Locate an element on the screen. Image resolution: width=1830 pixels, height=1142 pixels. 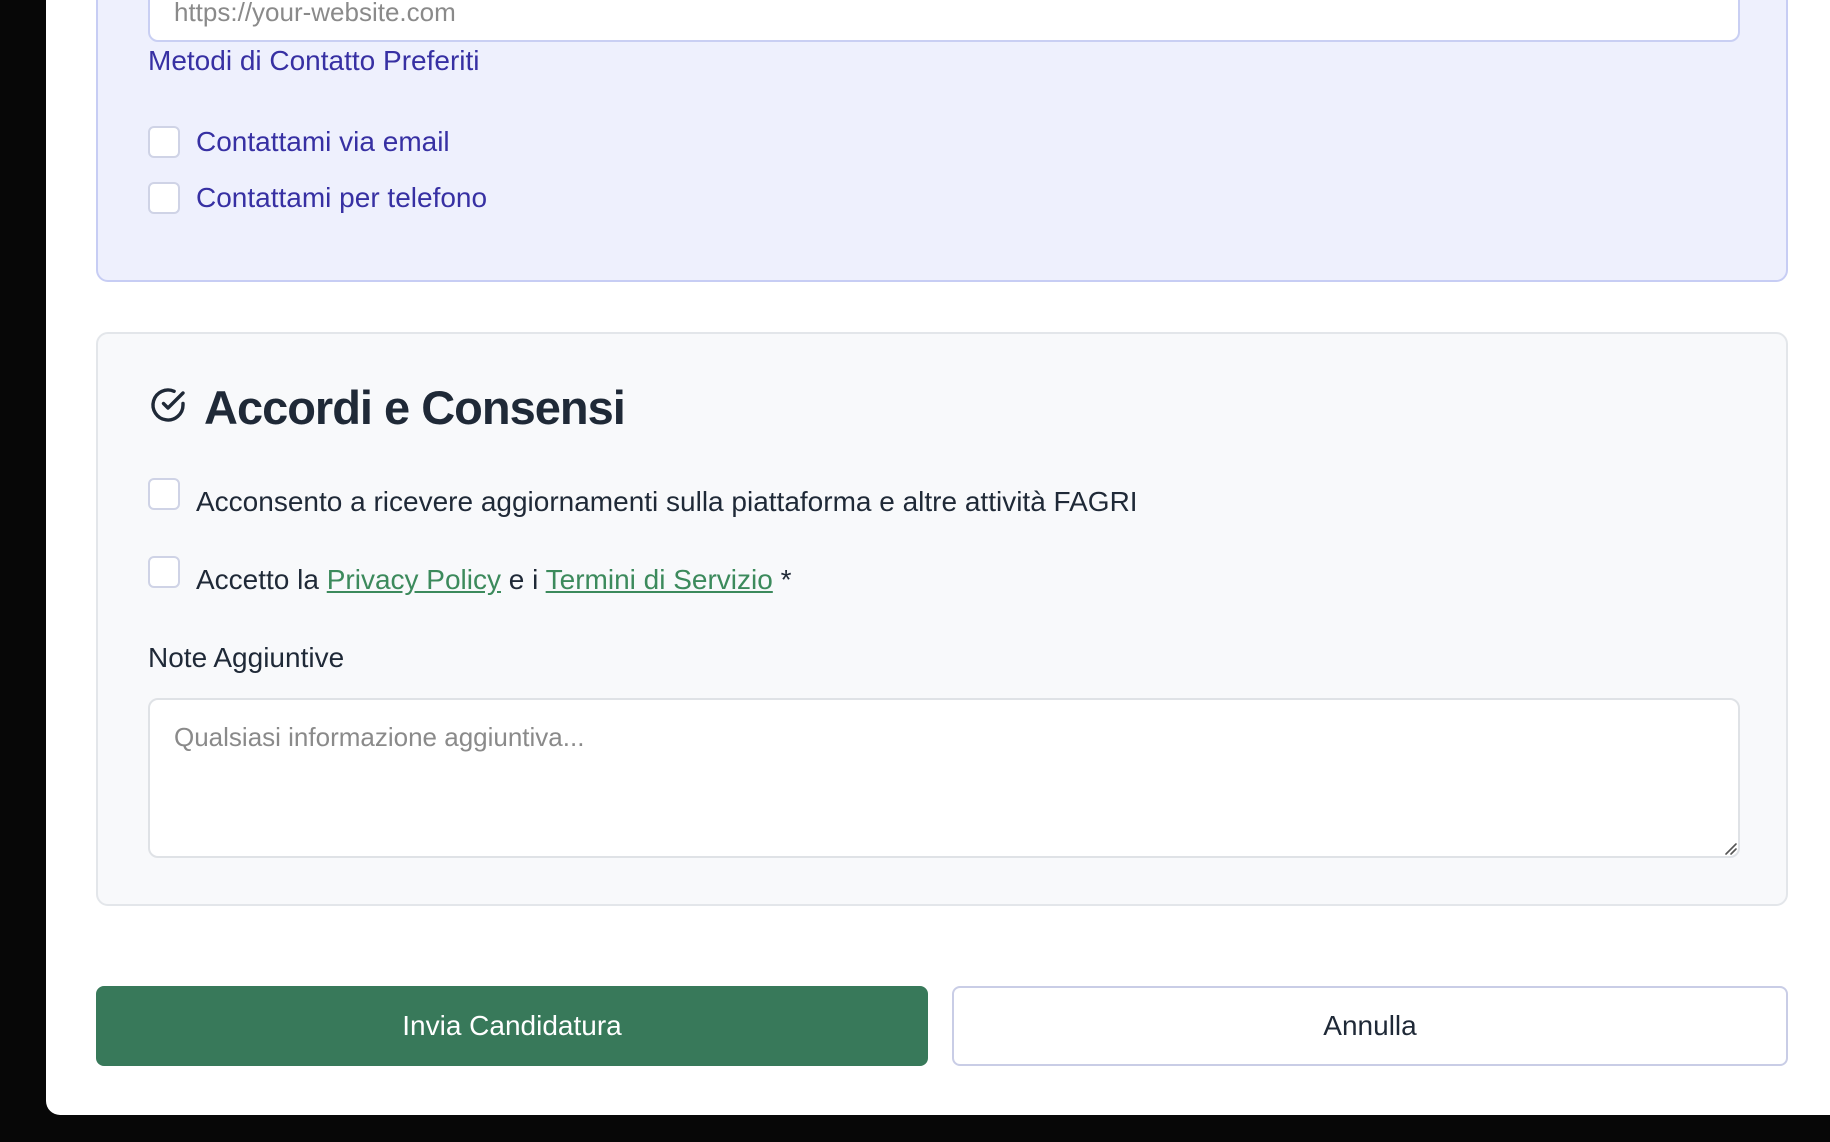
contact-phone-option: Contattami per telefono is located at coordinates (317, 198).